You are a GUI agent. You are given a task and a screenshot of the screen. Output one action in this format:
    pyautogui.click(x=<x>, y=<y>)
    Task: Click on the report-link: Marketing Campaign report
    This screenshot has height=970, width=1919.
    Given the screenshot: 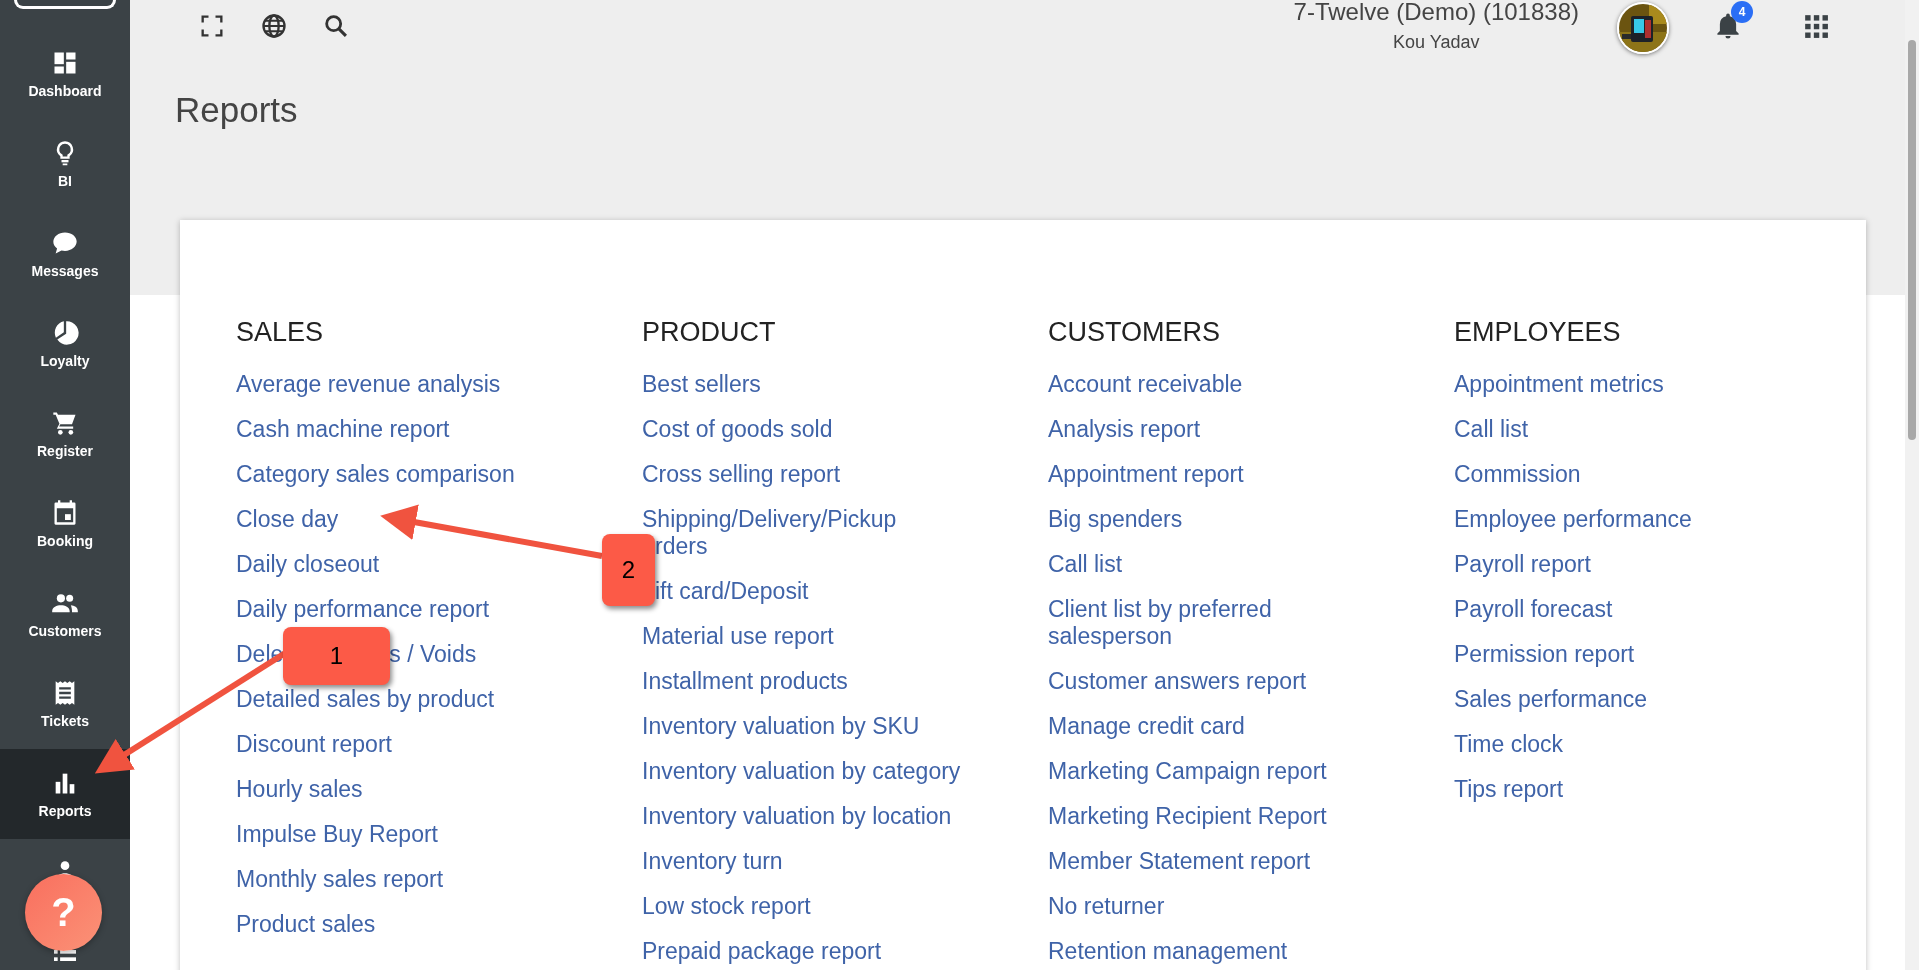 What is the action you would take?
    pyautogui.click(x=1187, y=771)
    